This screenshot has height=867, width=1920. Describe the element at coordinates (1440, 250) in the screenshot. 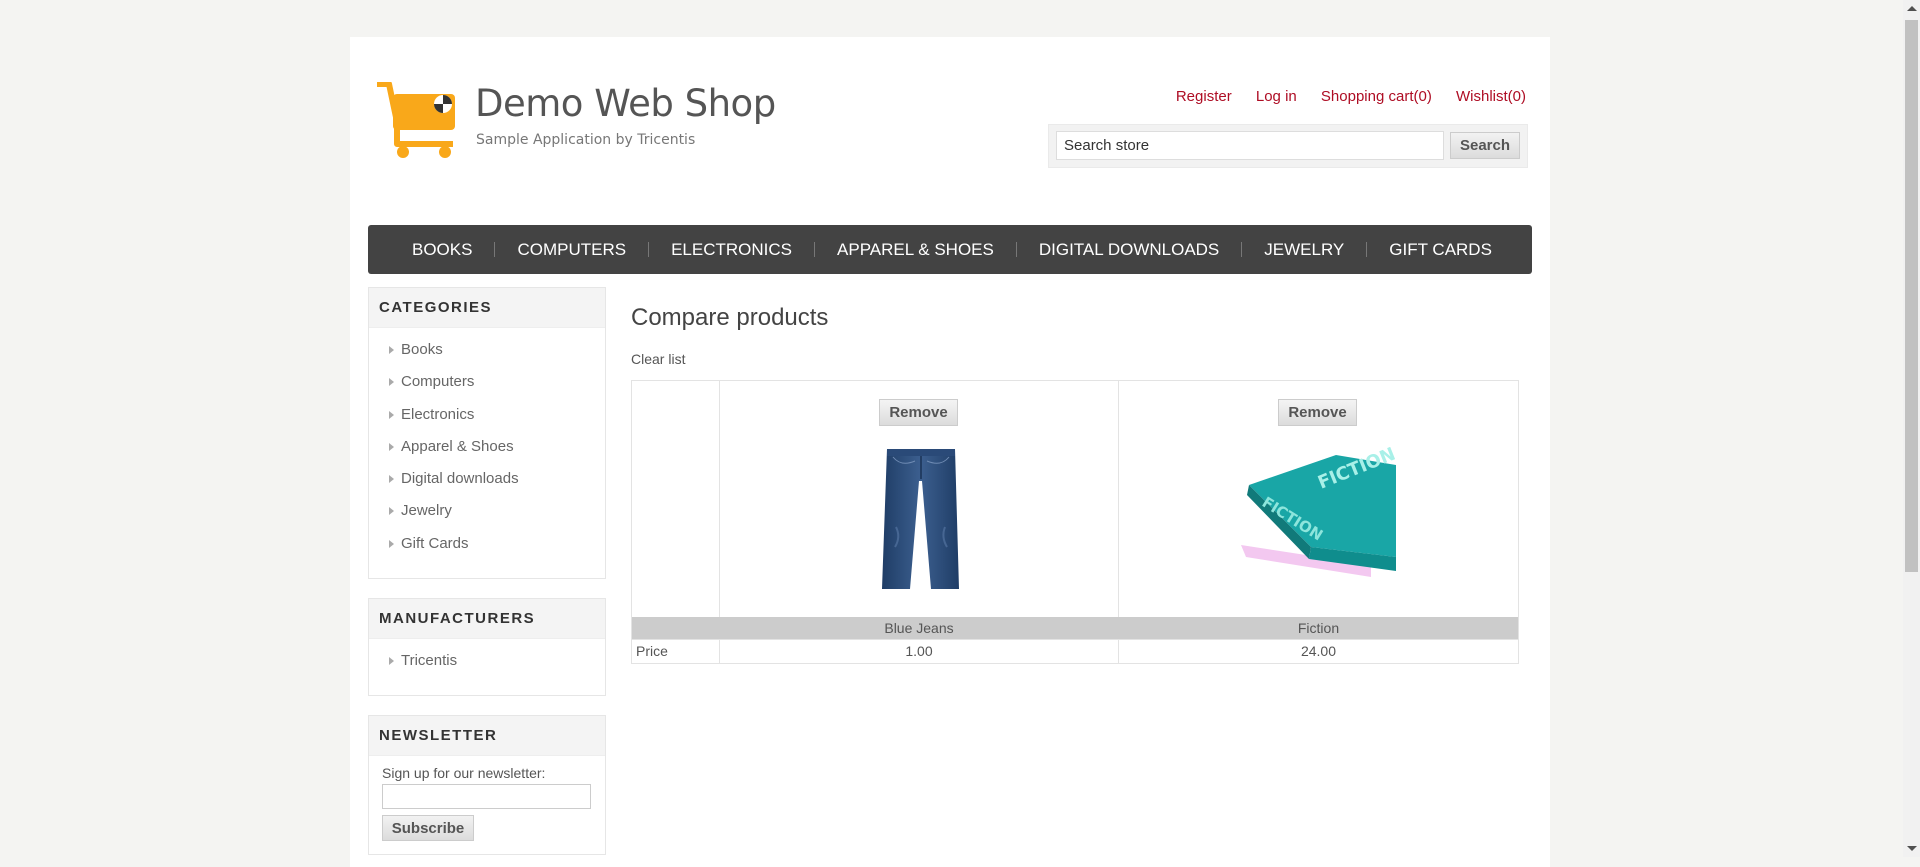

I see `nav-gift-cards: GIFT CARDS` at that location.